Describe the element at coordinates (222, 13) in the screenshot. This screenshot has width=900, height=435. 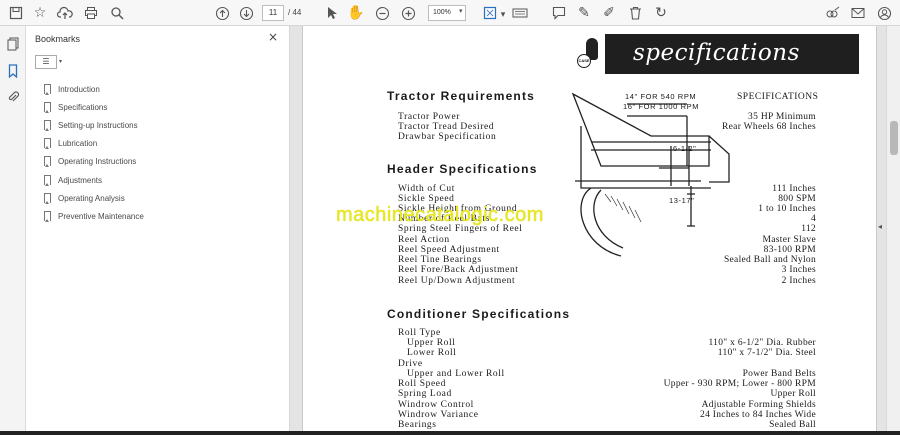
I see `prev-page-icon` at that location.